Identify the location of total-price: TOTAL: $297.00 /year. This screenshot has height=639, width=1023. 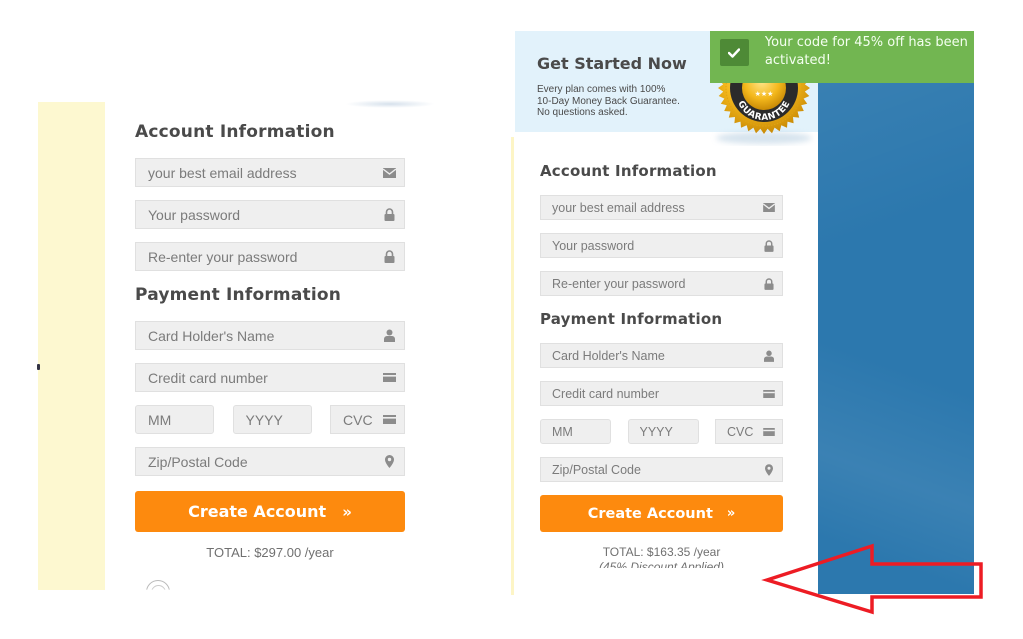
(270, 552).